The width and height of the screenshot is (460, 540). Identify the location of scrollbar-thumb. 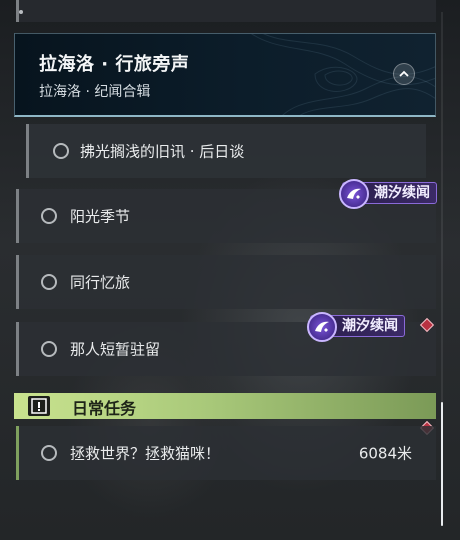
(442, 464).